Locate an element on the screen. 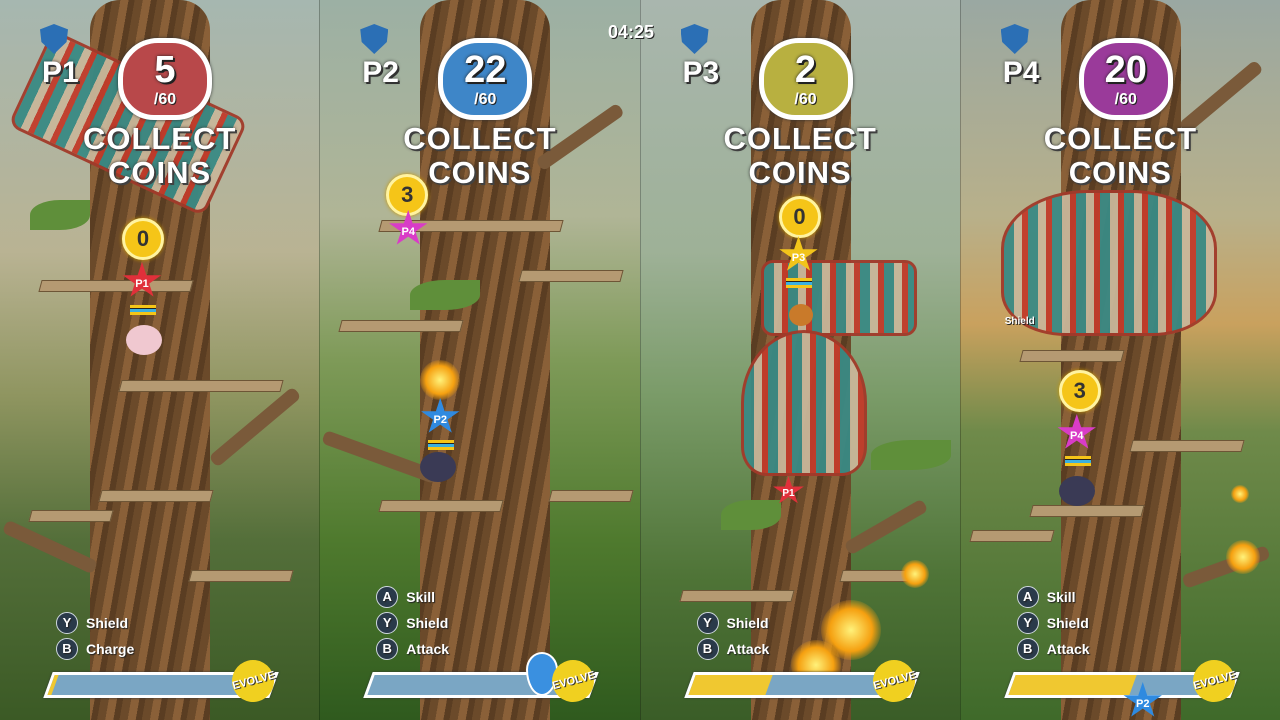  coin-count: 20 is located at coordinates (1125, 70).